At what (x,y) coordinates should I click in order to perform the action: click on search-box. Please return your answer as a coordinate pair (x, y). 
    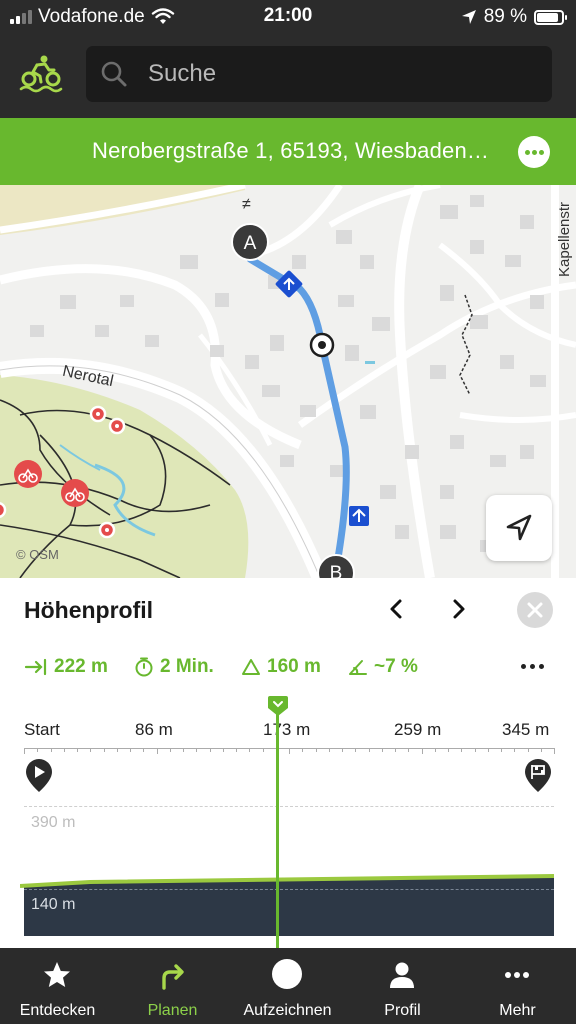
    Looking at the image, I should click on (319, 74).